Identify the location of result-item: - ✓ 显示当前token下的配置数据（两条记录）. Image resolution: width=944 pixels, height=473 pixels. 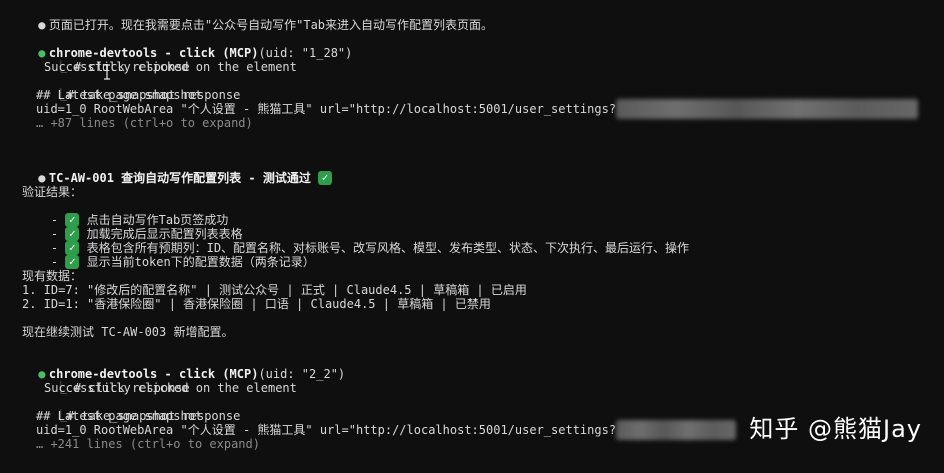
(168, 255).